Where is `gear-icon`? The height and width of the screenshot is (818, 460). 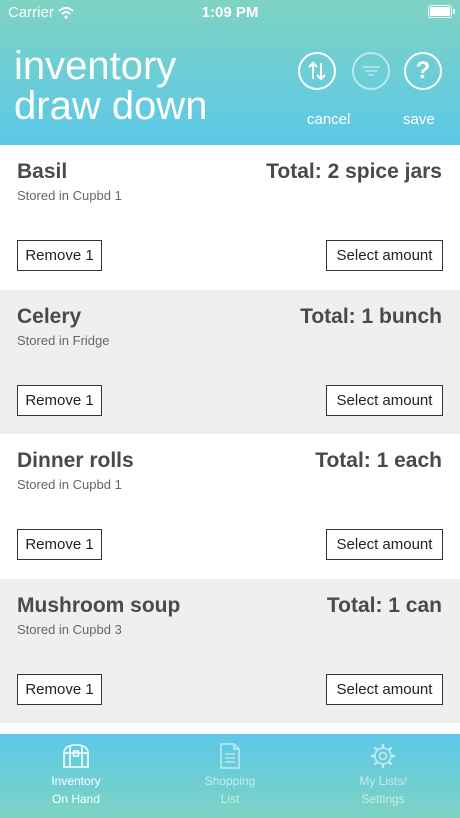 gear-icon is located at coordinates (383, 756).